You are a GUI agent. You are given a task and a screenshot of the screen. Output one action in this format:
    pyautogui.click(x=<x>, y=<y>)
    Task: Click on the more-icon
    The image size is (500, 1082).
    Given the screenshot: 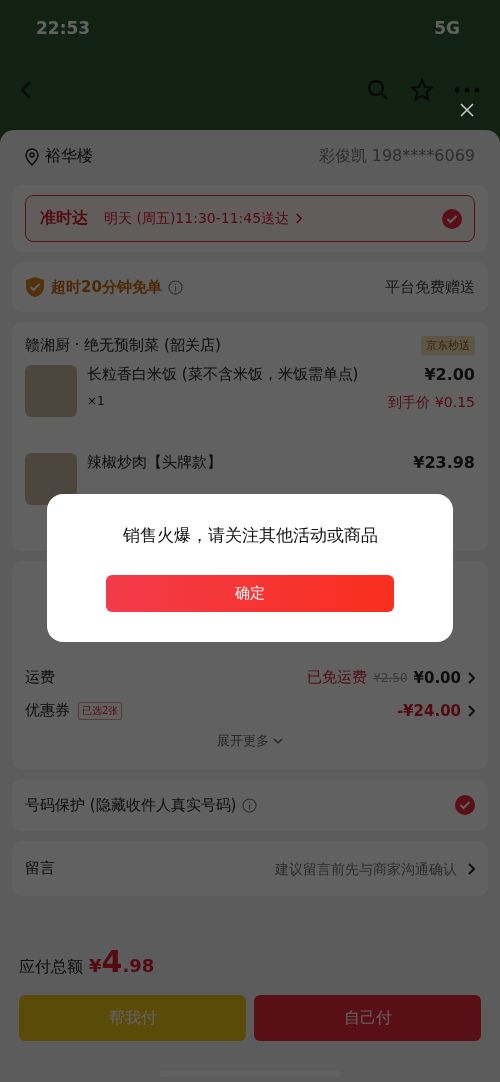 What is the action you would take?
    pyautogui.click(x=467, y=90)
    